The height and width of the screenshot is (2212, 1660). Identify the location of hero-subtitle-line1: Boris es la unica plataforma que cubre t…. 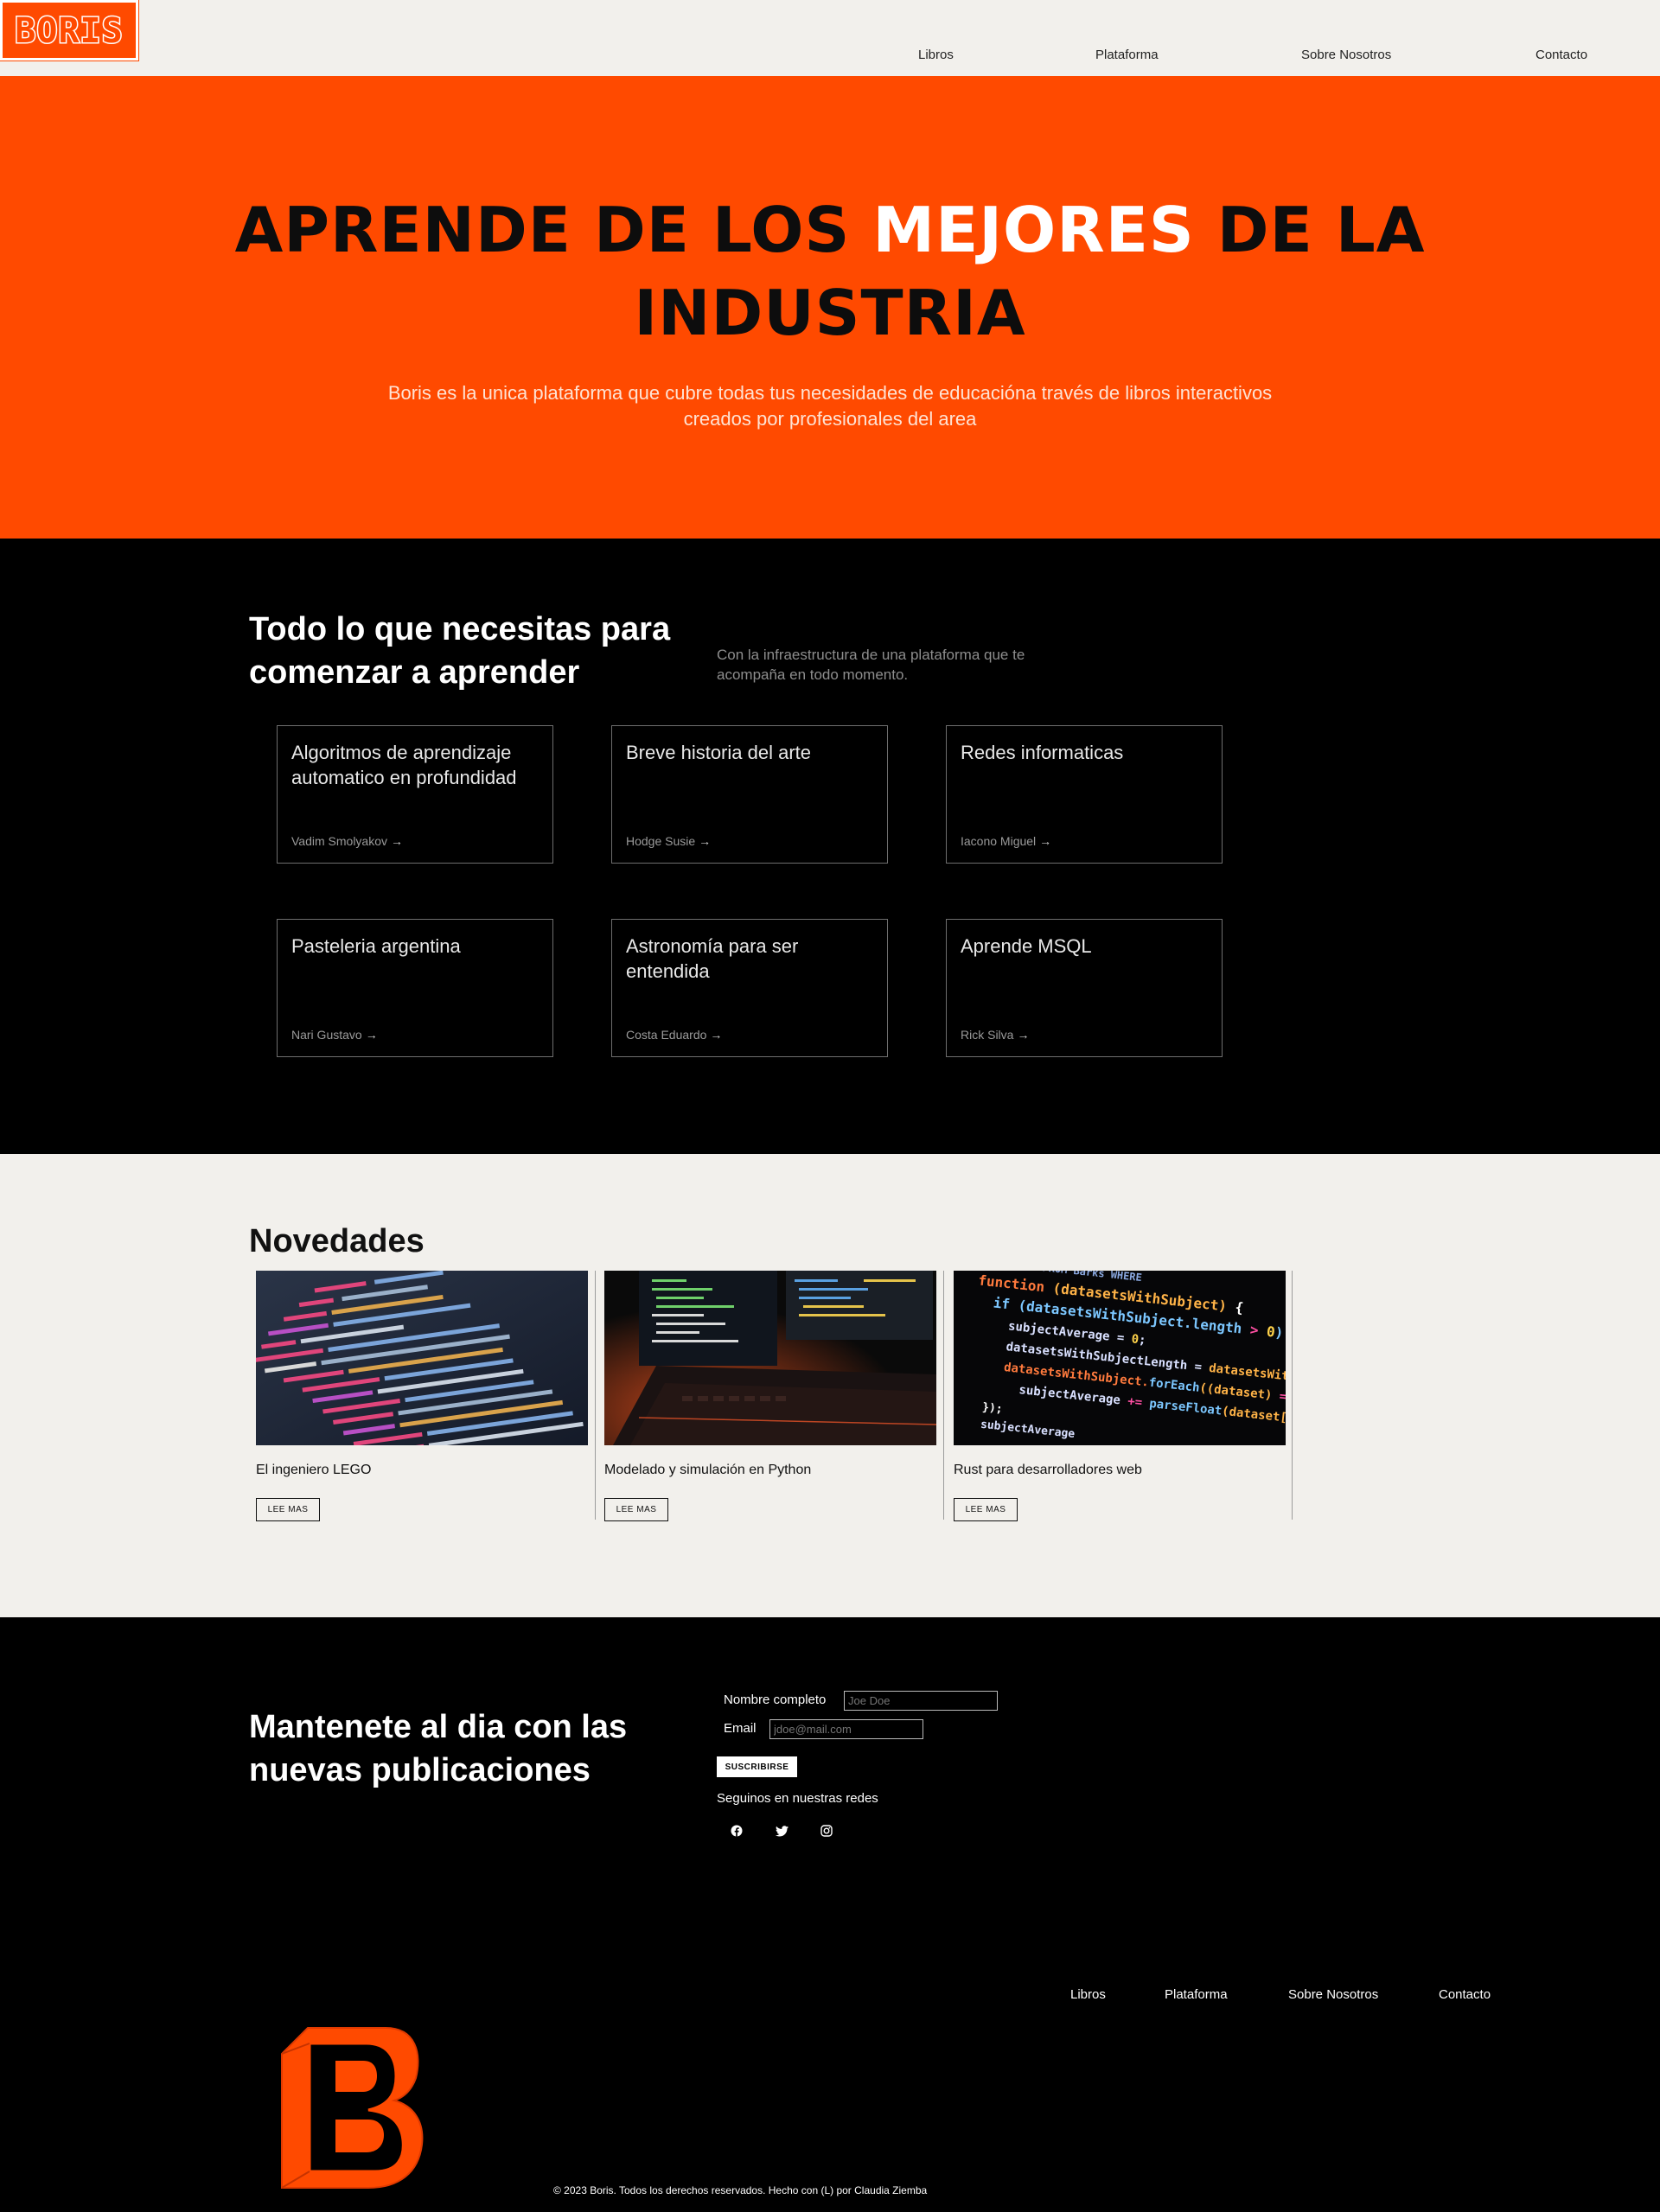
(830, 393).